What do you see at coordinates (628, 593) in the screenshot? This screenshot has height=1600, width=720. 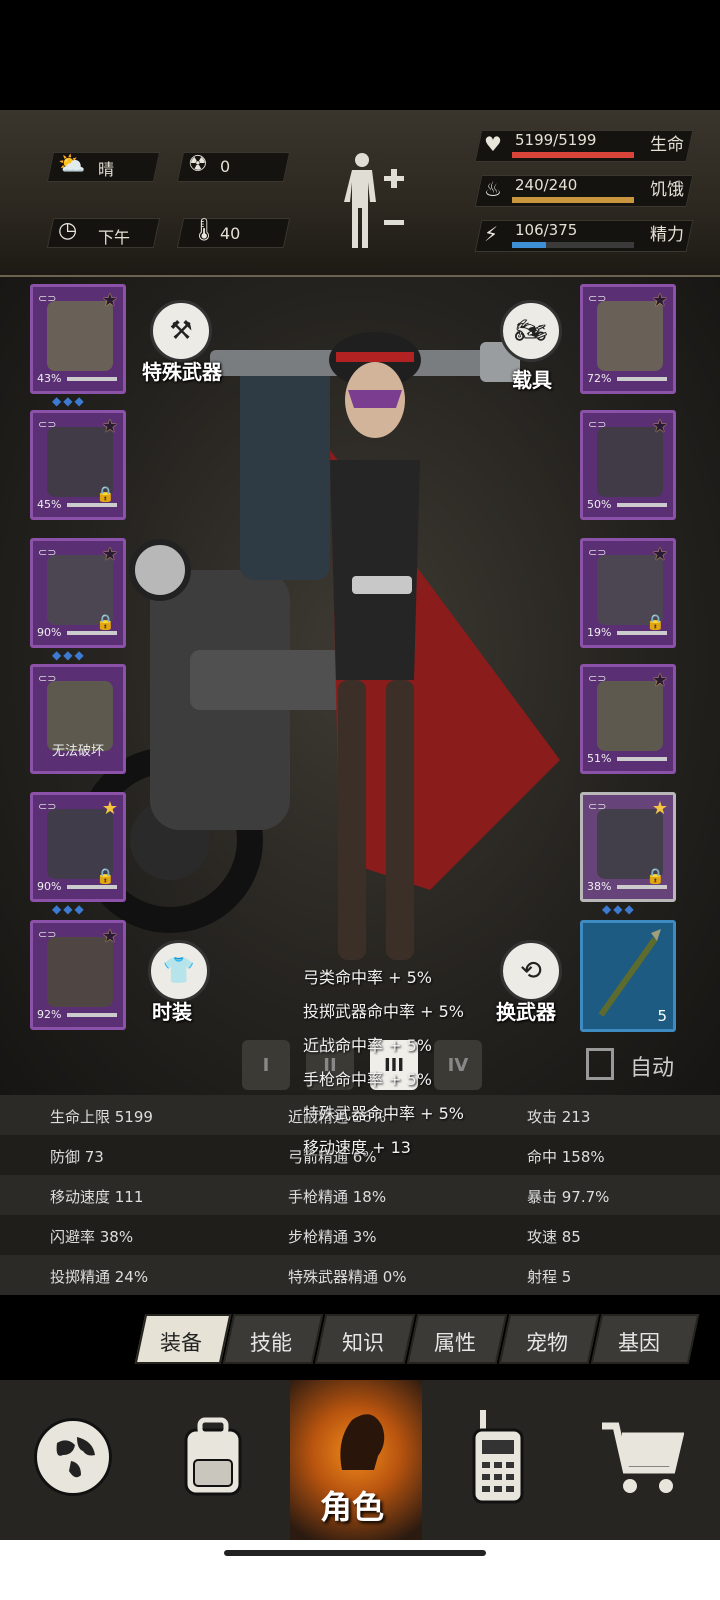 I see `slot-vest: ⊂⊃ ★ 19% 🔒` at bounding box center [628, 593].